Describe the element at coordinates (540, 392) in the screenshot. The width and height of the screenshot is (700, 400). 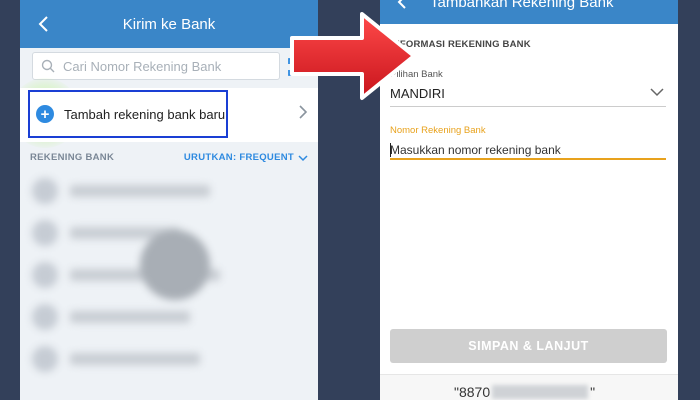
I see `masked-digits` at that location.